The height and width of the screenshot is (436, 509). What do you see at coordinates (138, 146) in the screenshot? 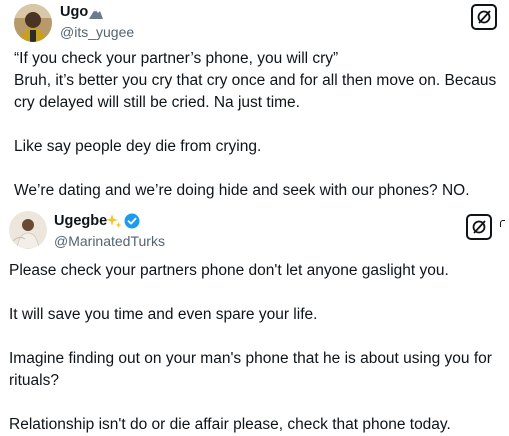
I see `tweet-line: Like say people dey die from crying.` at bounding box center [138, 146].